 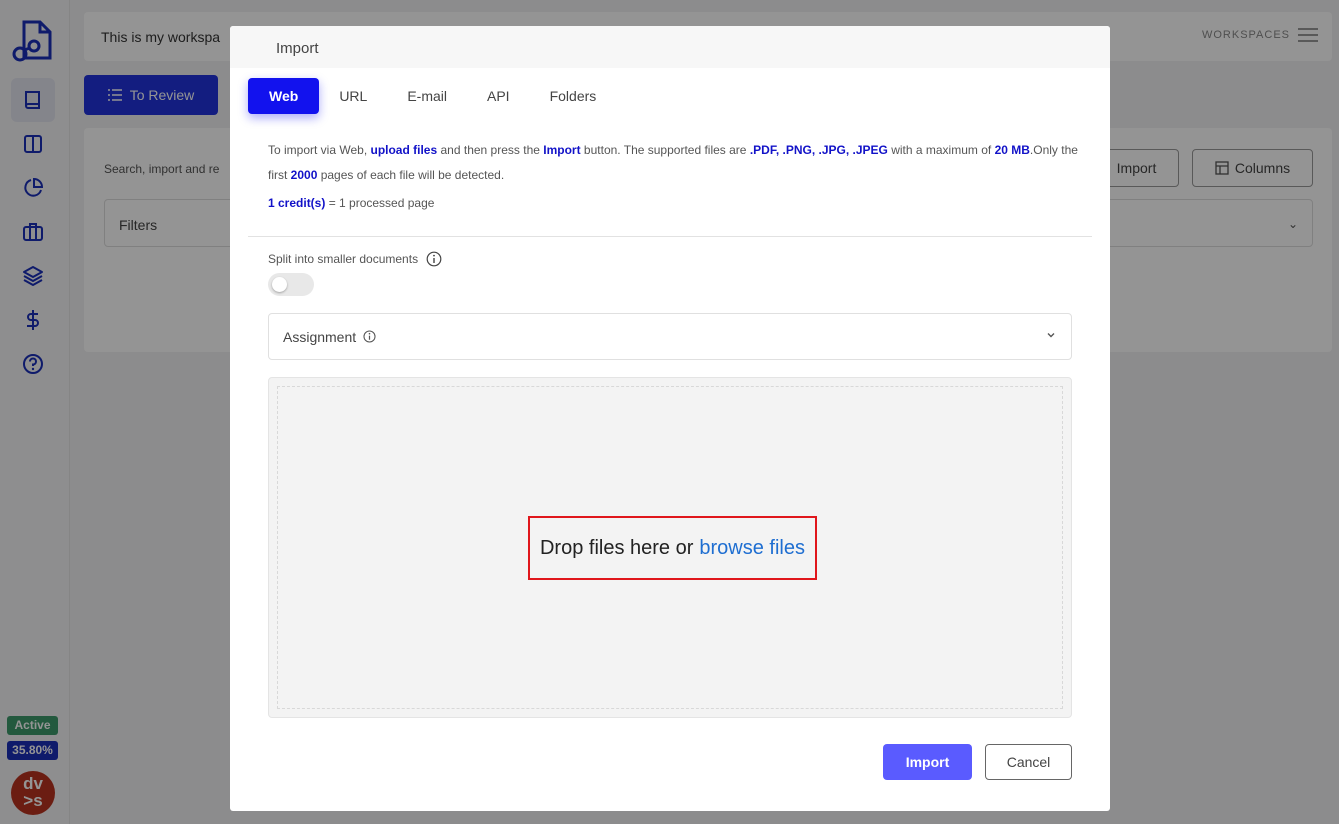 I want to click on dropzone-prompt: Drop files here or browse files, so click(x=672, y=548).